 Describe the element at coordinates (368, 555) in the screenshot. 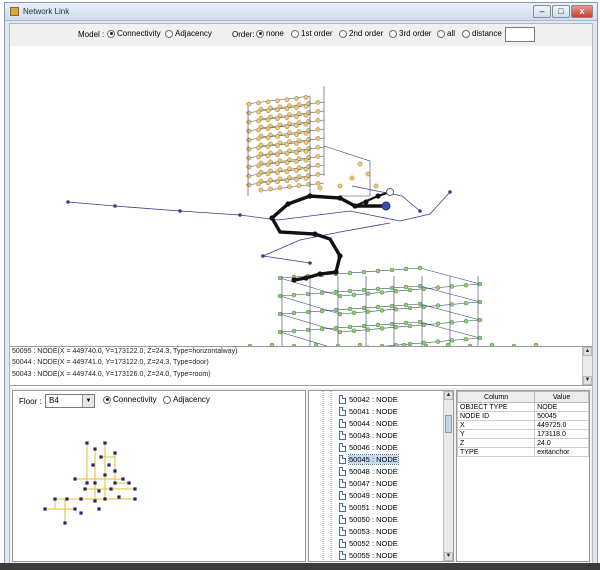

I see `tree-item: 50055 : NODE` at that location.